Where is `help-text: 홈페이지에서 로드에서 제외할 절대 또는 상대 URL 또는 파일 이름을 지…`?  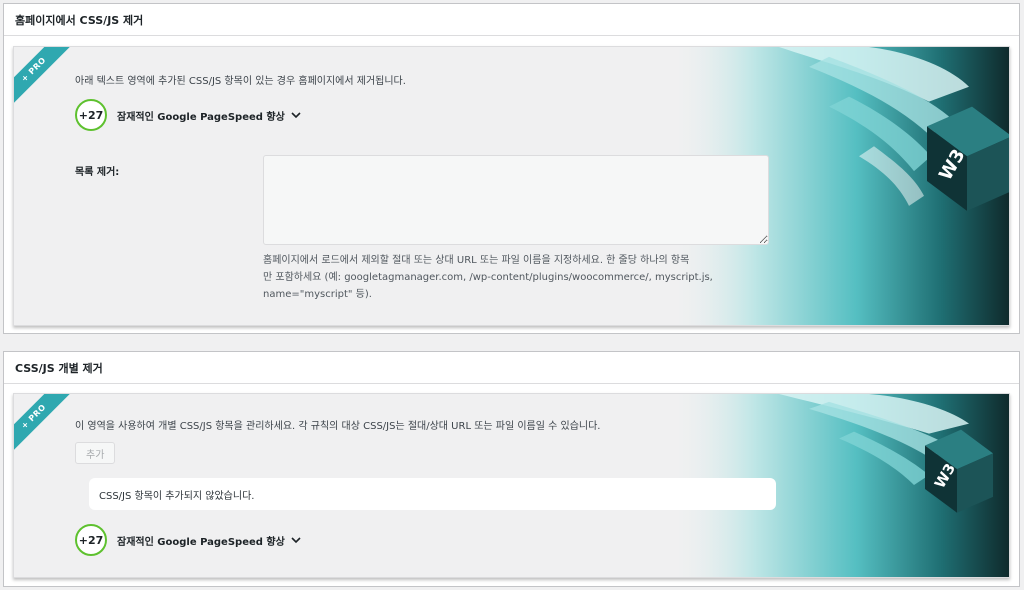
help-text: 홈페이지에서 로드에서 제외할 절대 또는 상대 URL 또는 파일 이름을 지… is located at coordinates (513, 277).